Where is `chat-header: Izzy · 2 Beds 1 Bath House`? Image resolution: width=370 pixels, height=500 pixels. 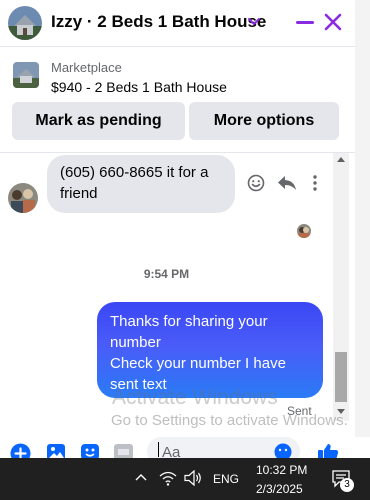
chat-header: Izzy · 2 Beds 1 Bath House is located at coordinates (177, 23).